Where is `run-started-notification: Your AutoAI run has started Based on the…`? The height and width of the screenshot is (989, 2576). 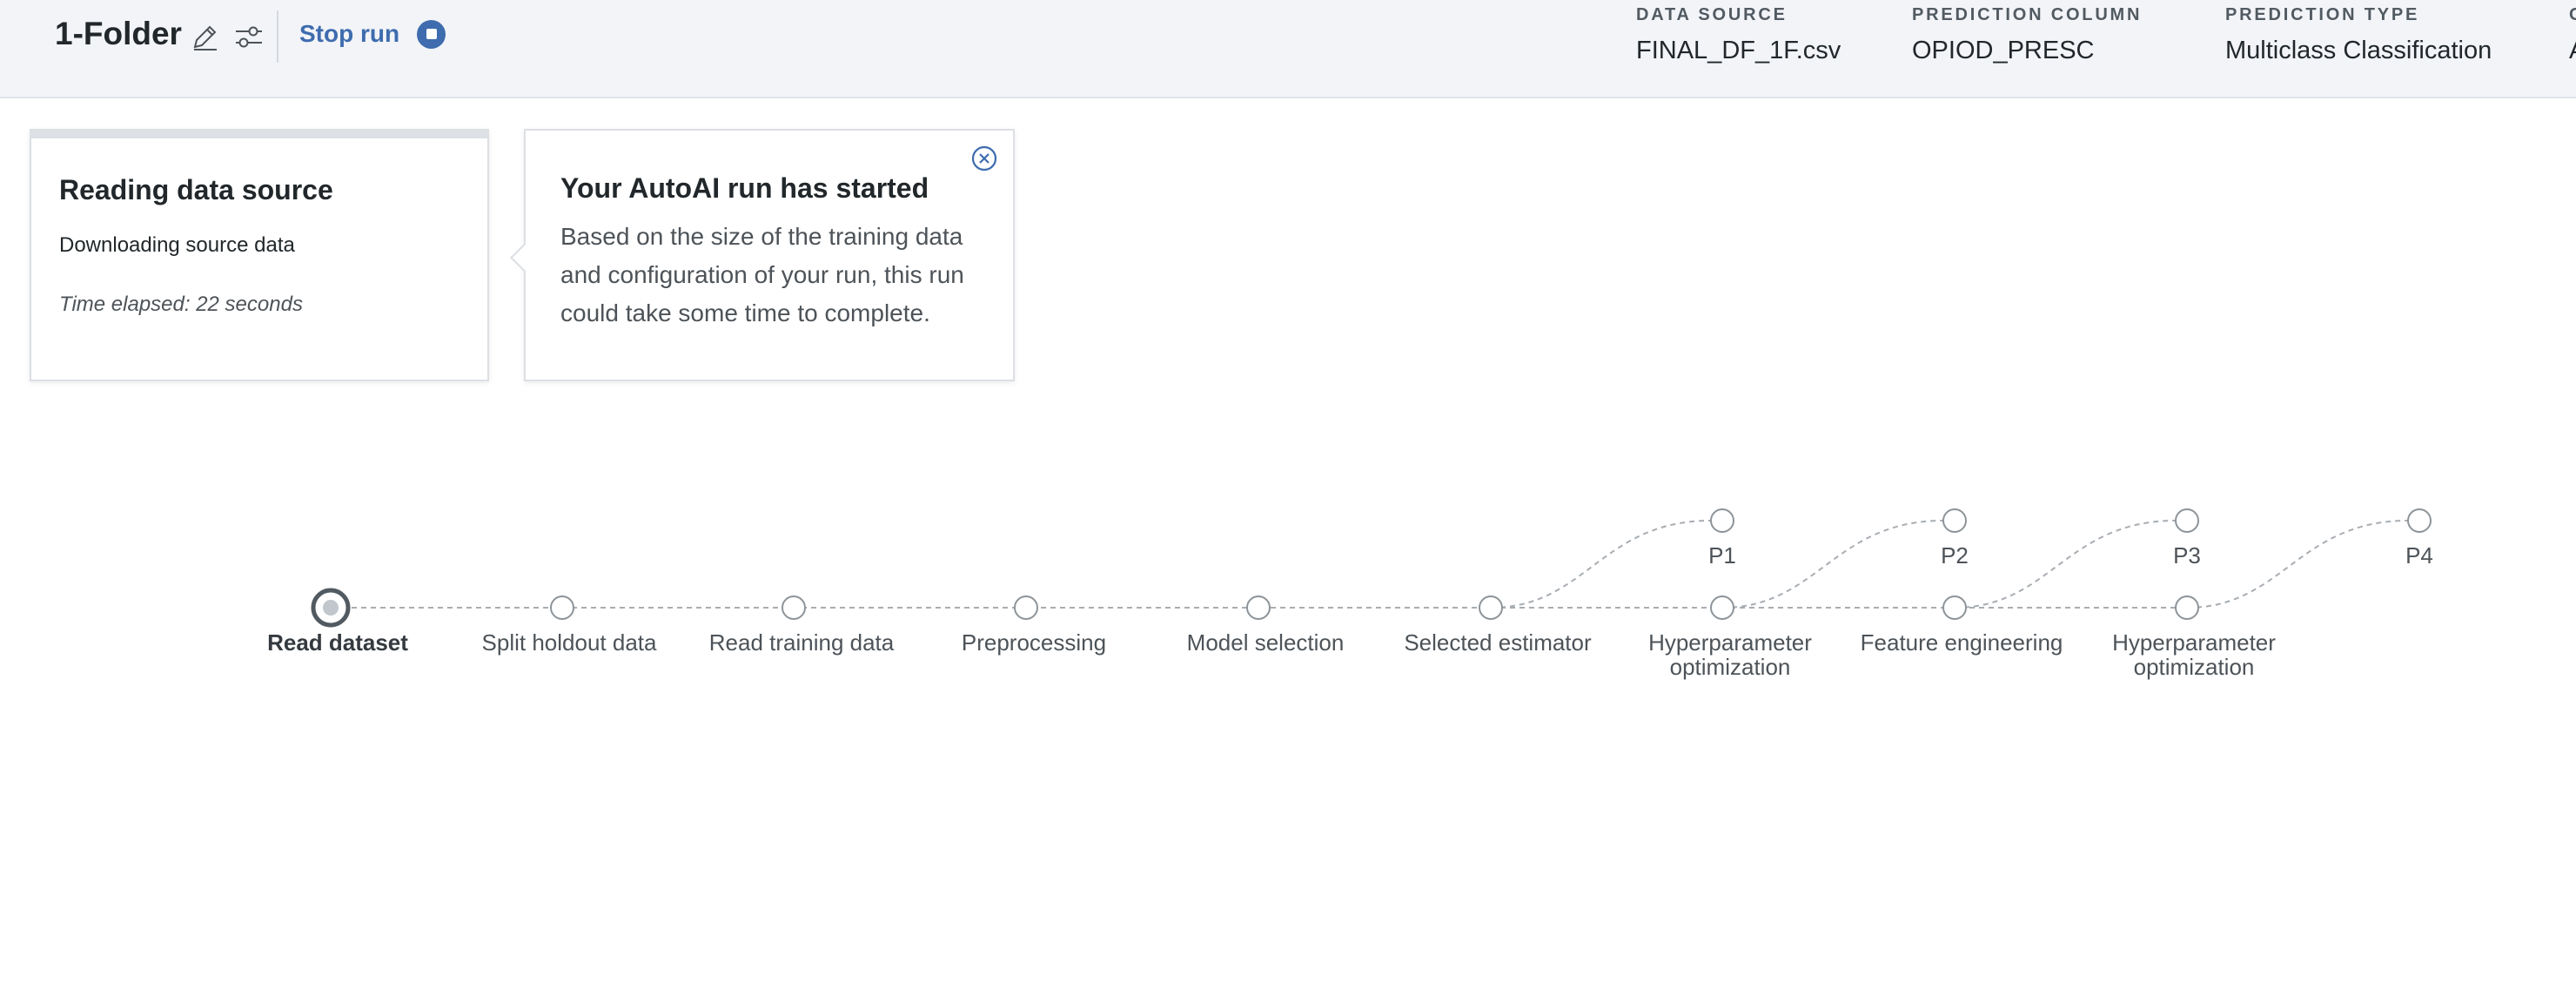
run-started-notification: Your AutoAI run has started Based on the… is located at coordinates (762, 255).